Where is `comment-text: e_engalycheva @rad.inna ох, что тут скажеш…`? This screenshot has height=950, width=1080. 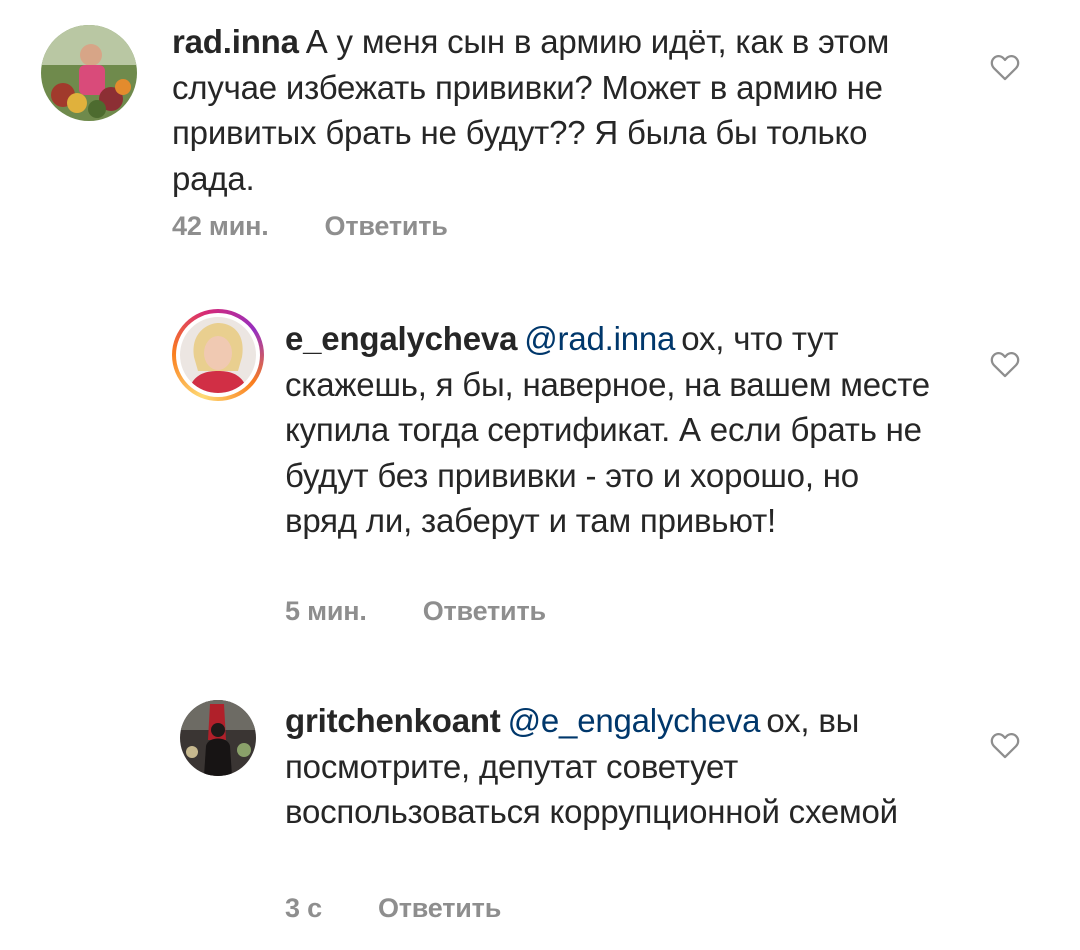
comment-text: e_engalycheva @rad.inna ох, что тут скажеш… is located at coordinates (610, 430).